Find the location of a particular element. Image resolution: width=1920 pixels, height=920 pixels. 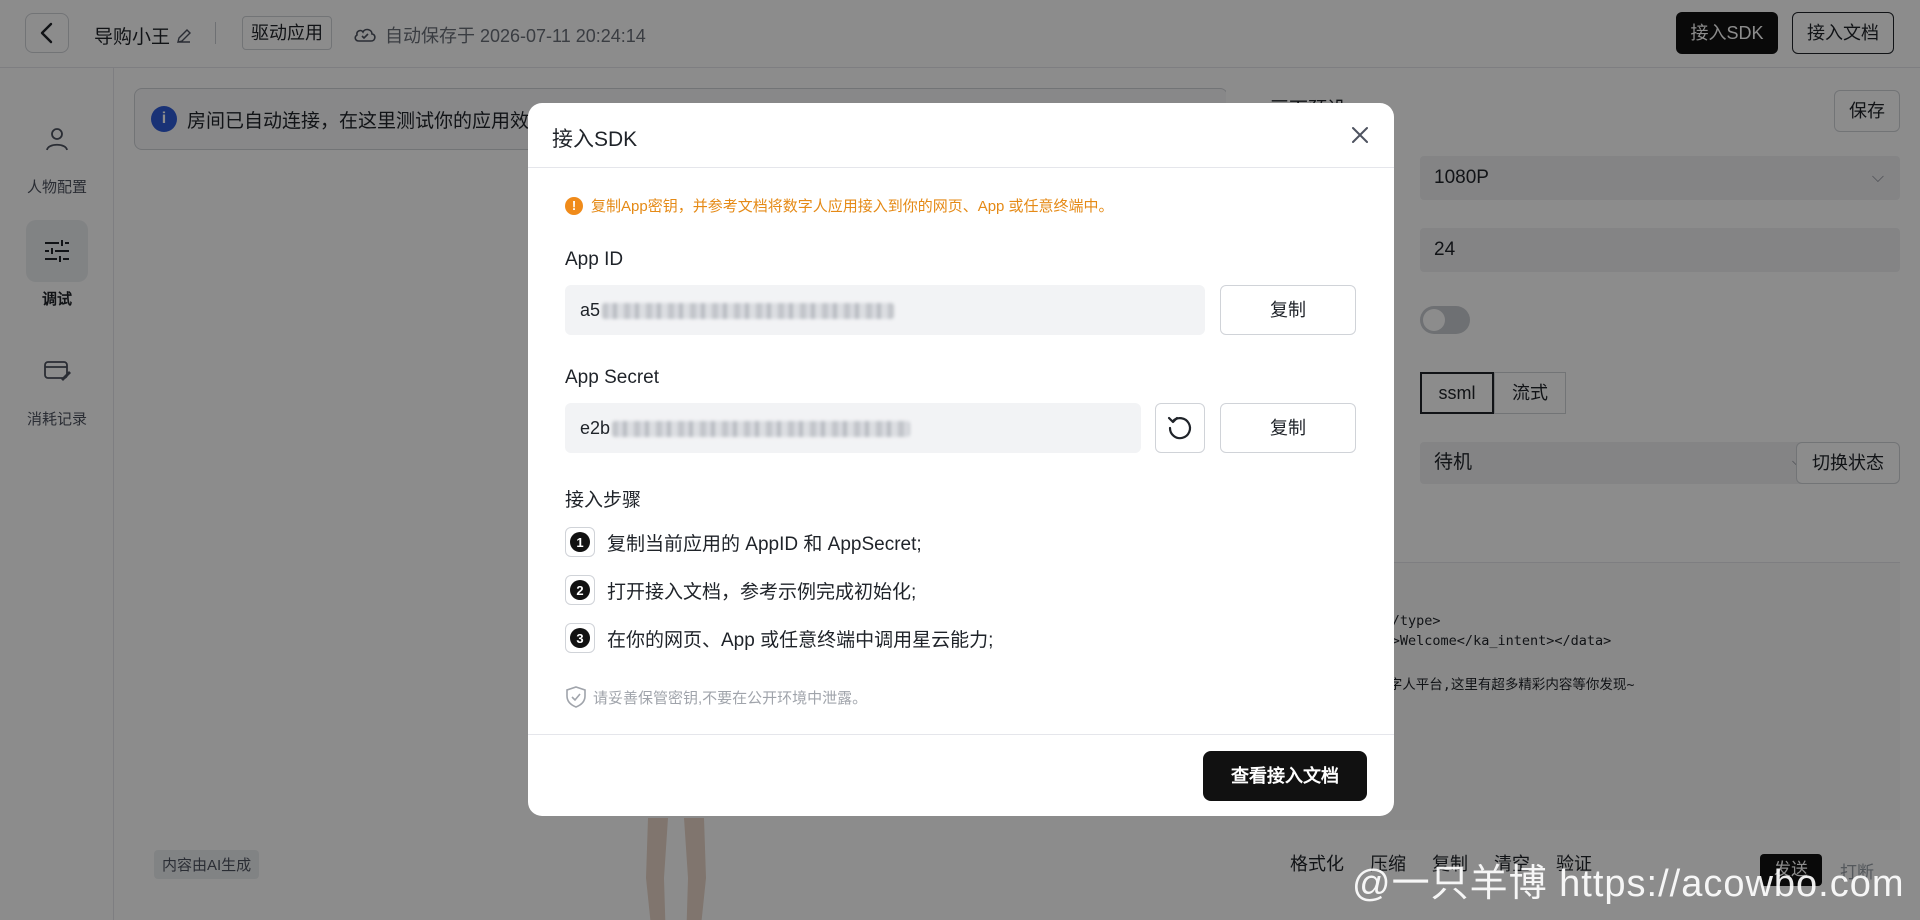

step-text: 复制当前应用的 AppID 和 AppSecret; is located at coordinates (764, 544).